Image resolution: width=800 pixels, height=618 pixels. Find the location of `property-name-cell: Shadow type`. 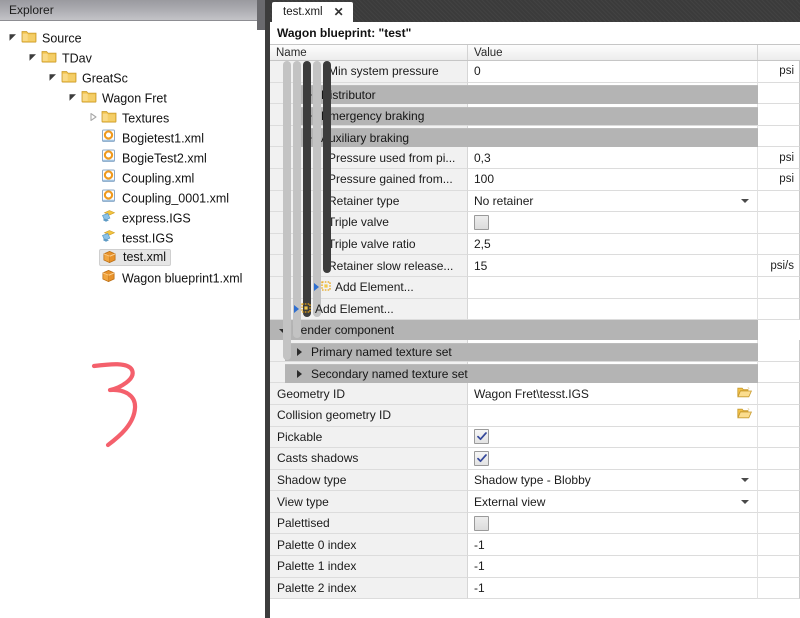

property-name-cell: Shadow type is located at coordinates (369, 480).